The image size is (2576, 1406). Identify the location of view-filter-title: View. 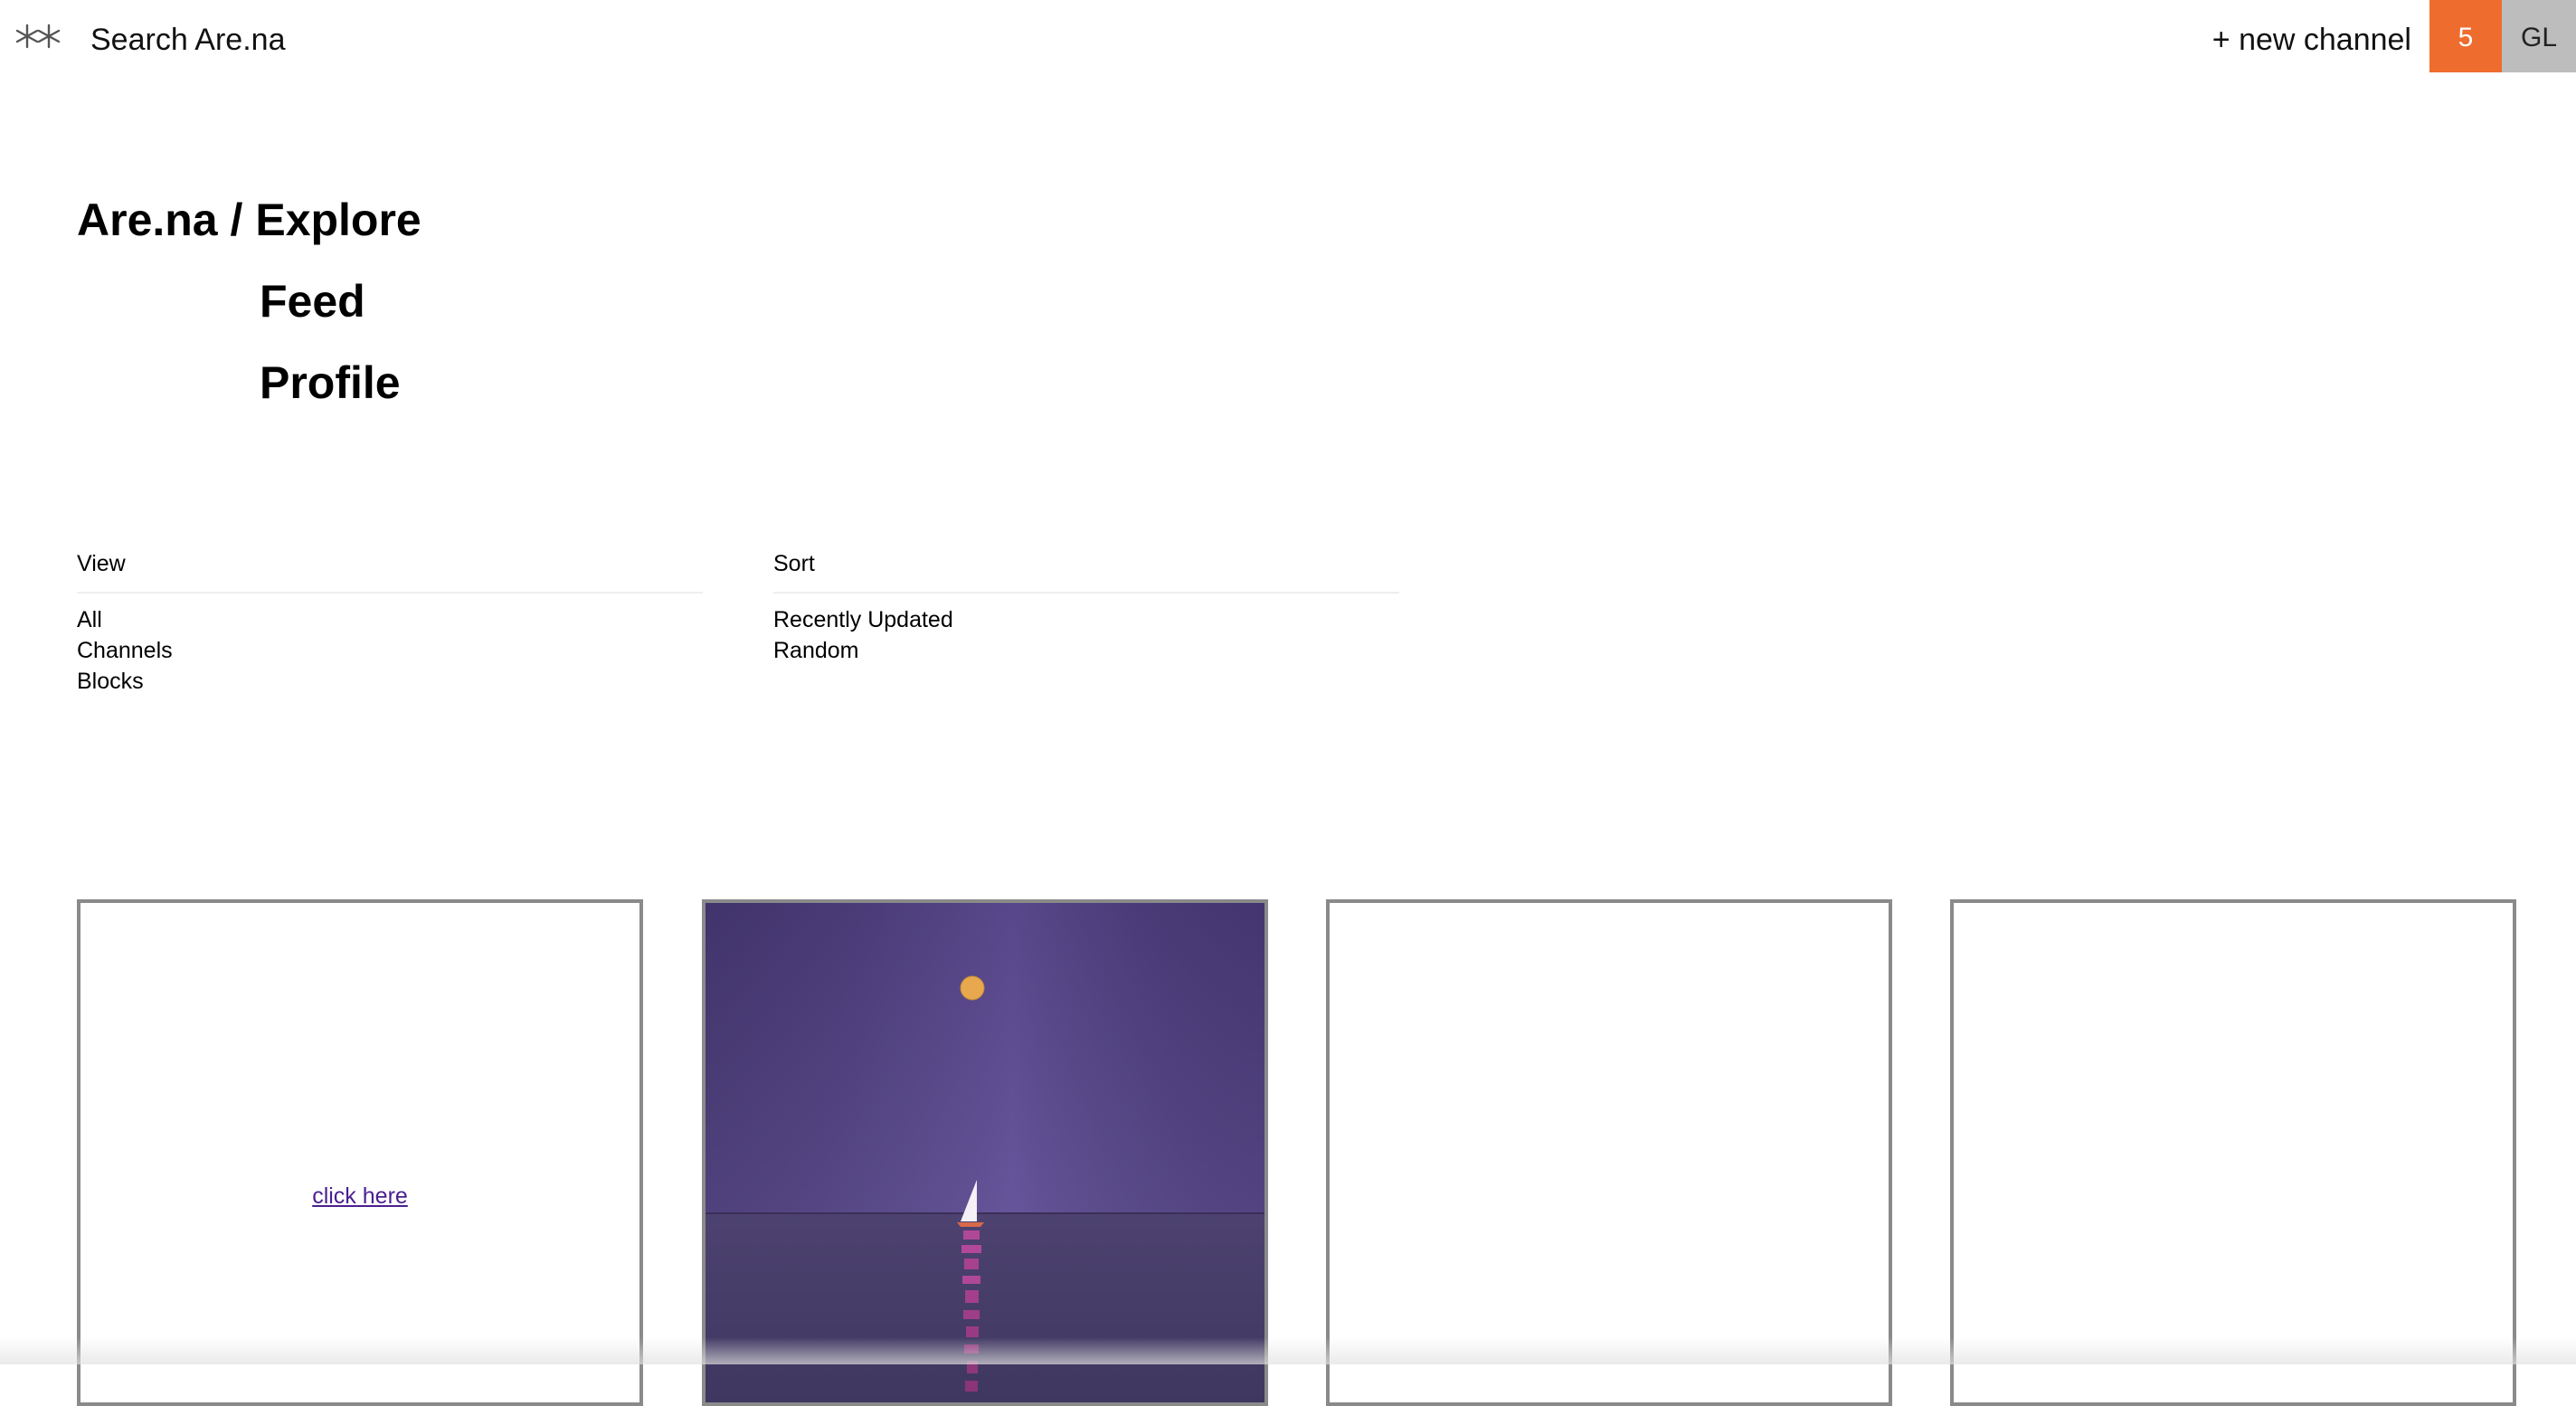
(390, 570).